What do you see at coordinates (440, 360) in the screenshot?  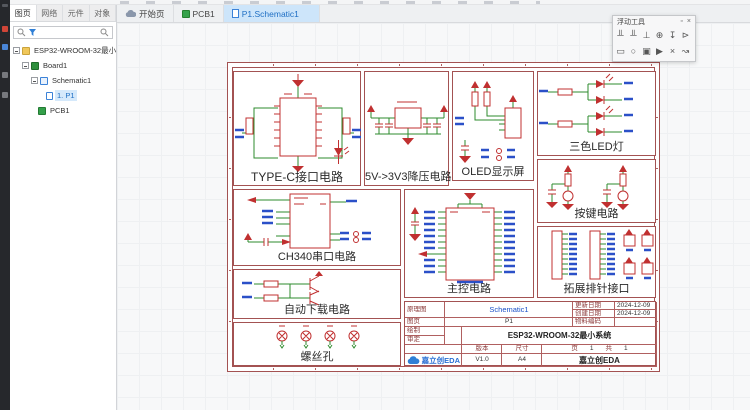 I see `jlc-logo-text: 嘉立创EDA` at bounding box center [440, 360].